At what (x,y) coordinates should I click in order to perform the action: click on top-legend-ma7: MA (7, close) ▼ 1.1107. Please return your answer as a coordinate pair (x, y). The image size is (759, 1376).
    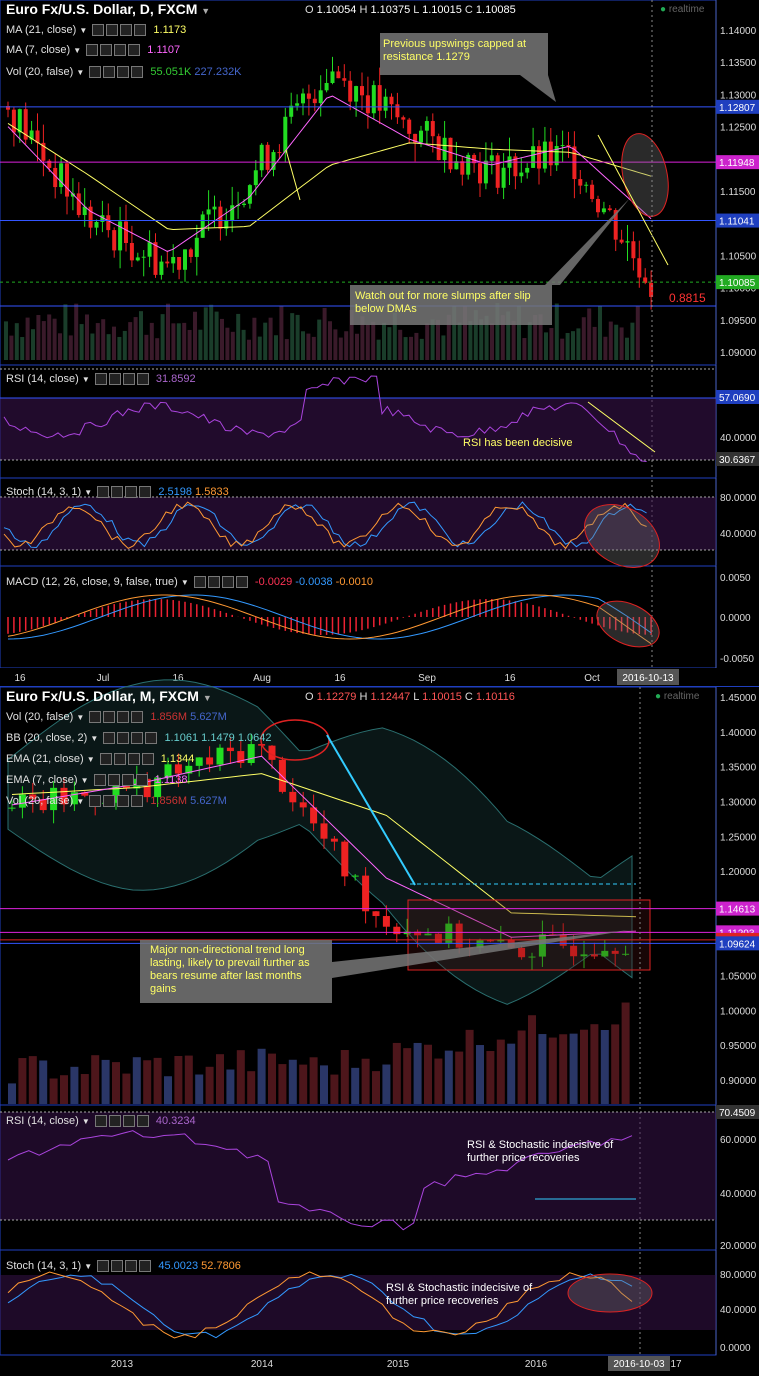
    Looking at the image, I should click on (93, 50).